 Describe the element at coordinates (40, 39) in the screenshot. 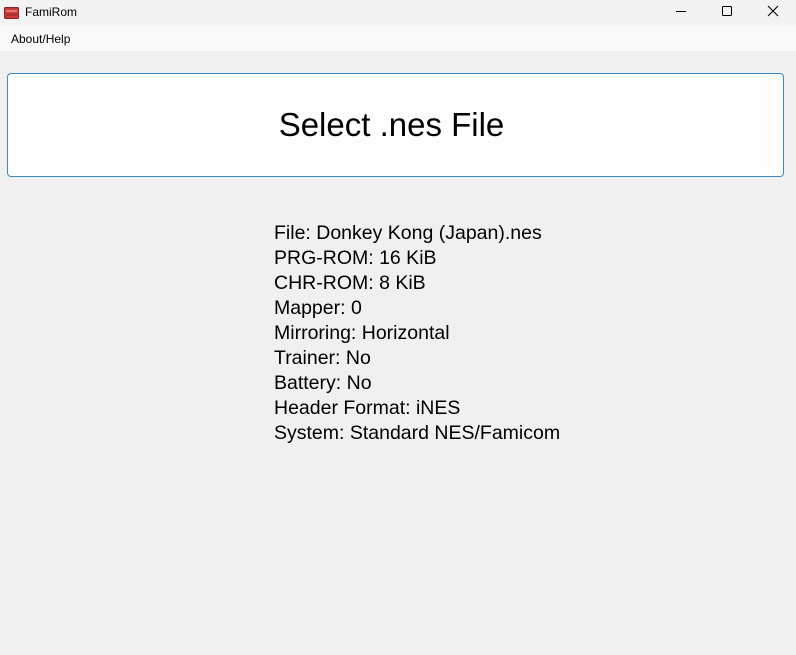

I see `menu-item-about-help: About/Help` at that location.